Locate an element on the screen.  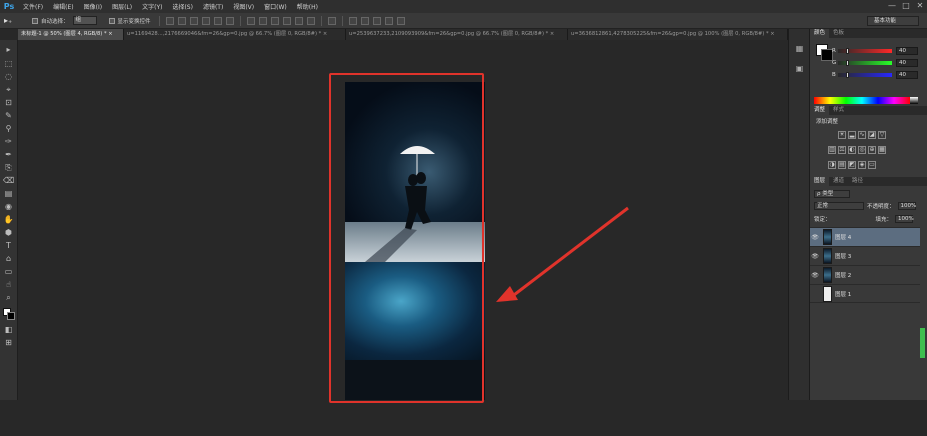
brush-tool-icon: ✑ is located at coordinates (8, 141).